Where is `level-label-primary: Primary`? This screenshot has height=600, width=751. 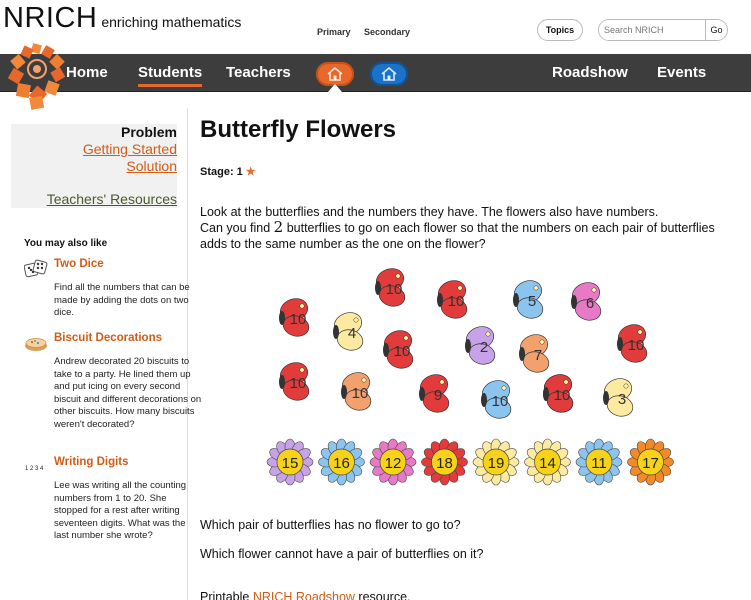
level-label-primary: Primary is located at coordinates (334, 32).